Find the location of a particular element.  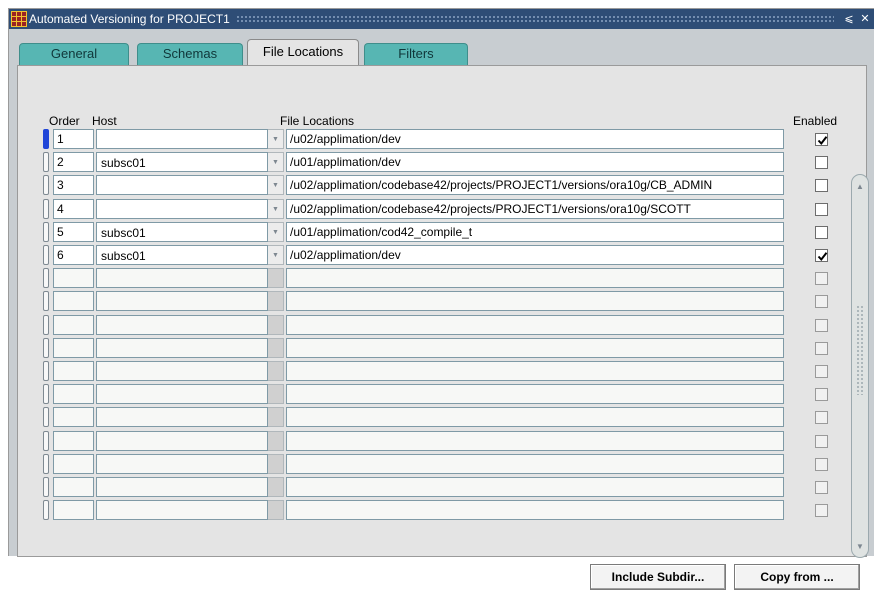

file-location-field: /u01/applimation/dev is located at coordinates (535, 162).